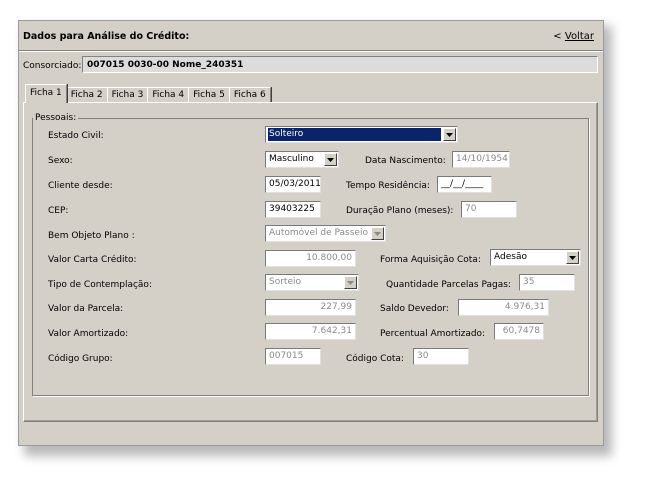 Image resolution: width=648 pixels, height=489 pixels. Describe the element at coordinates (127, 95) in the screenshot. I see `tab-ficha-3: Ficha 3` at that location.